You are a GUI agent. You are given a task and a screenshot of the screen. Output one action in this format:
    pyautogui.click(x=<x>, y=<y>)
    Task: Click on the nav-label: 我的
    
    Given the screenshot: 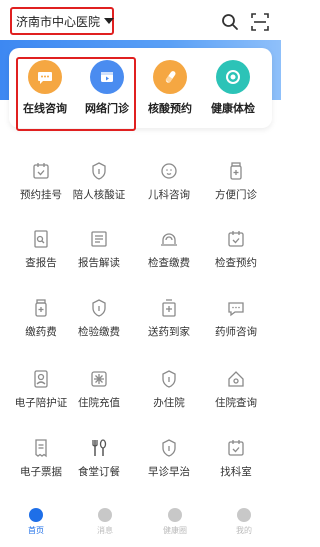 What is the action you would take?
    pyautogui.click(x=244, y=530)
    